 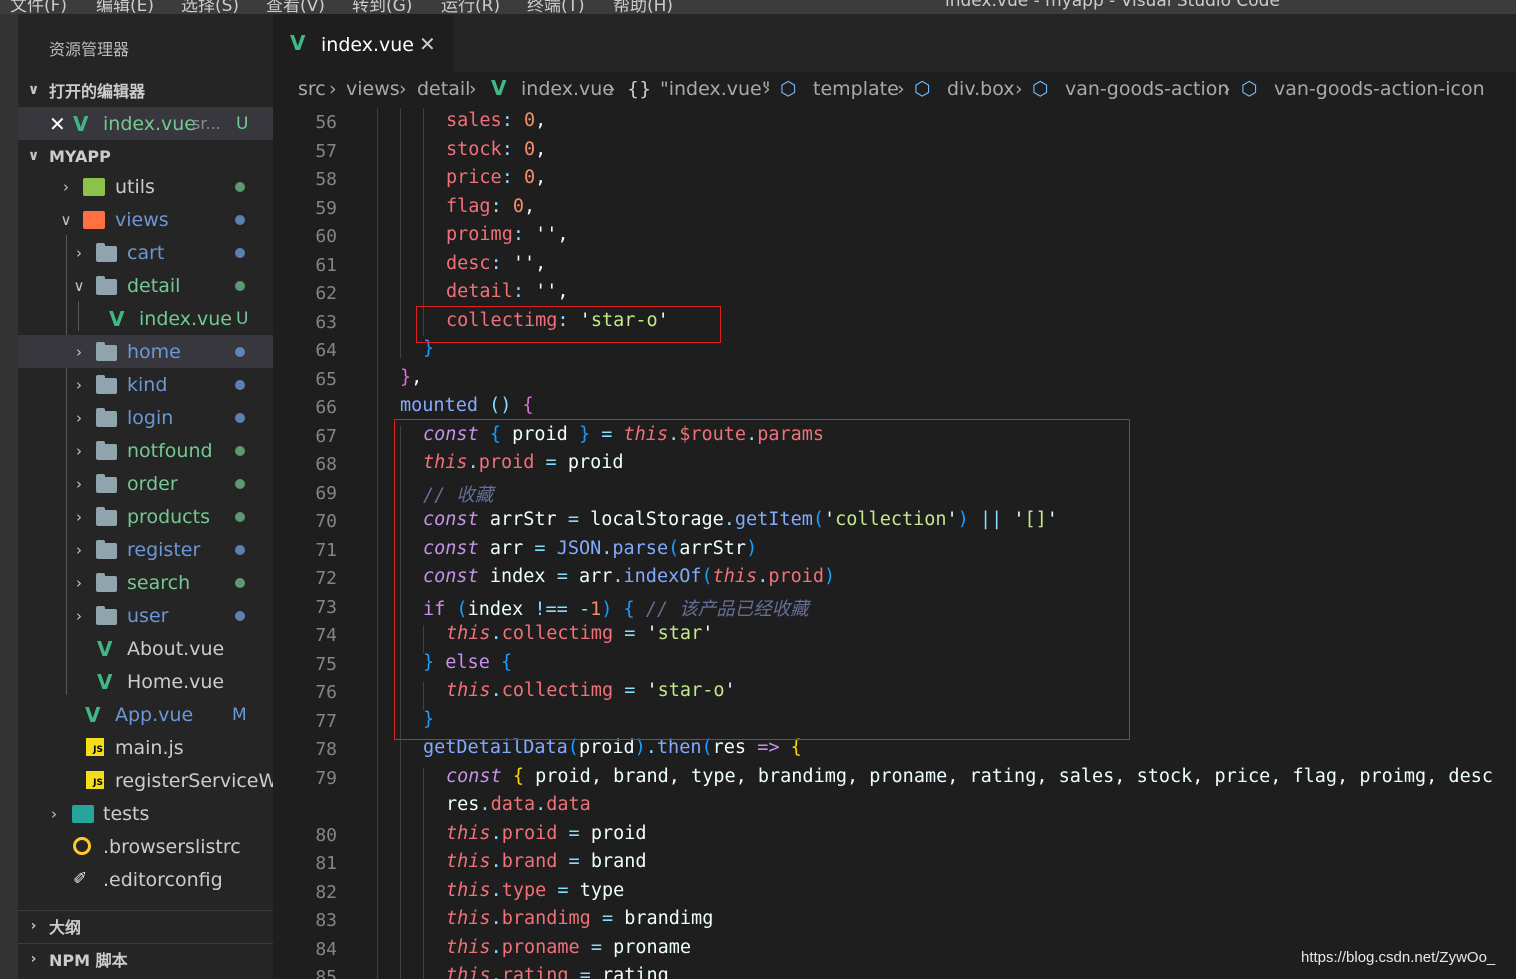 What do you see at coordinates (145, 813) in the screenshot?
I see `tree-item-tests: › tests` at bounding box center [145, 813].